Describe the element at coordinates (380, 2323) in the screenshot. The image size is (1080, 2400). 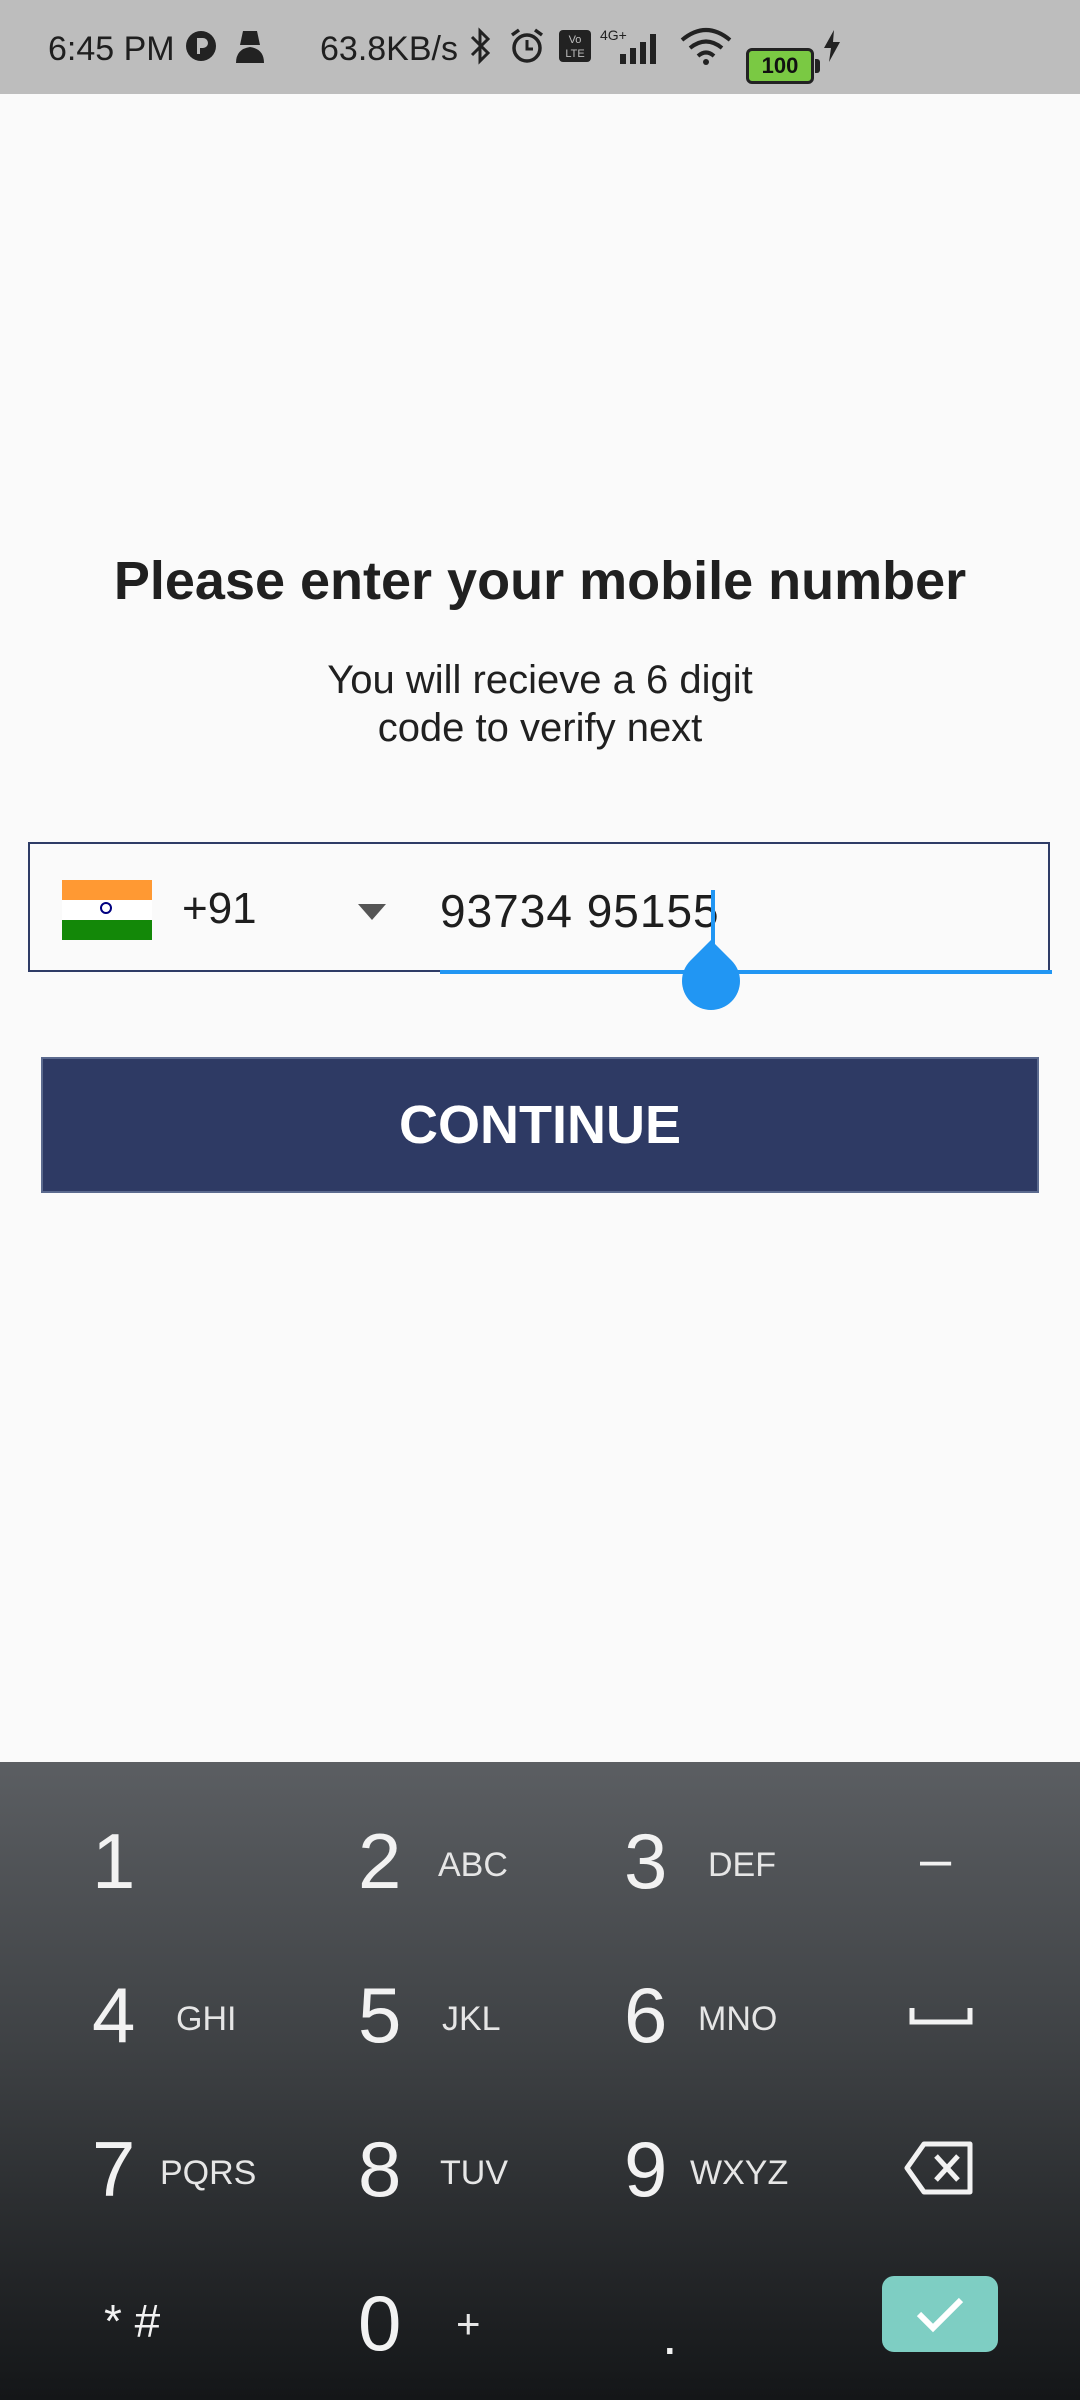
I see `key-0-digit: 0` at that location.